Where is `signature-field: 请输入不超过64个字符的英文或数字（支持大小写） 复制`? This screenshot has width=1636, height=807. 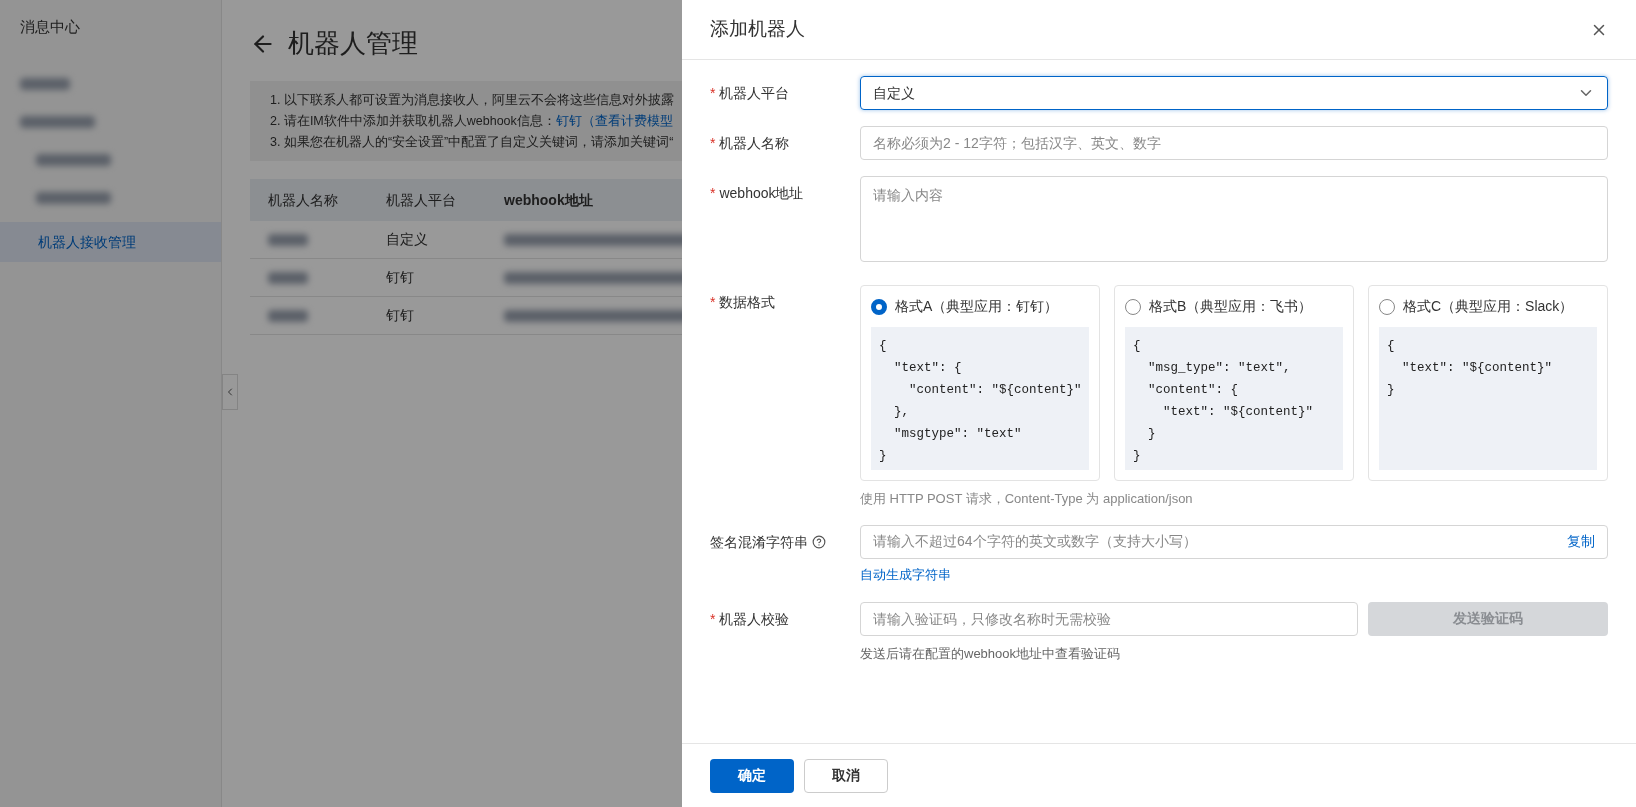 signature-field: 请输入不超过64个字符的英文或数字（支持大小写） 复制 is located at coordinates (1234, 541).